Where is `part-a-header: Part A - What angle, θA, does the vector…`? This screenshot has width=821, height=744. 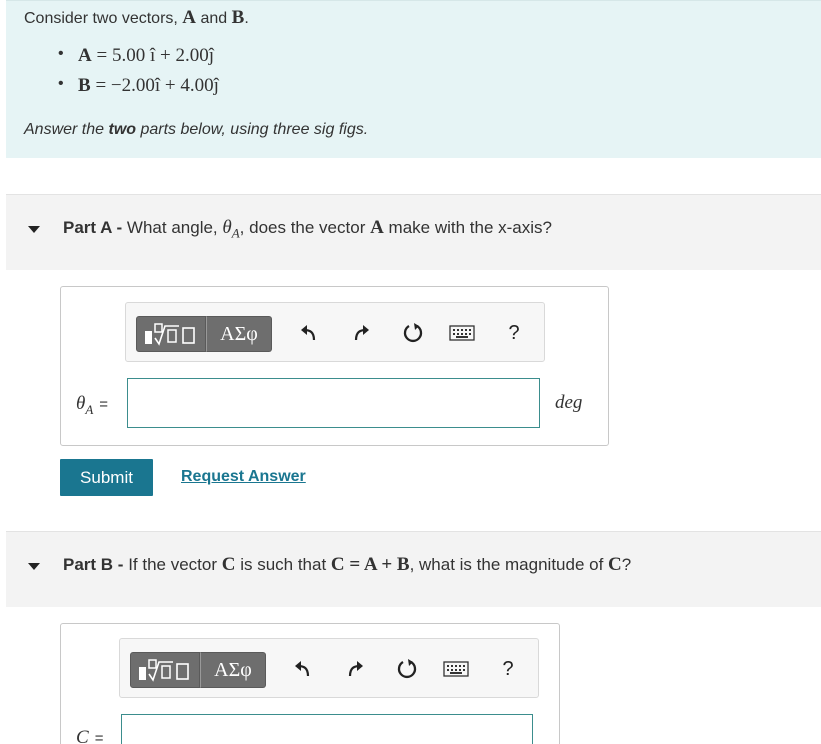 part-a-header: Part A - What angle, θA, does the vector… is located at coordinates (413, 232).